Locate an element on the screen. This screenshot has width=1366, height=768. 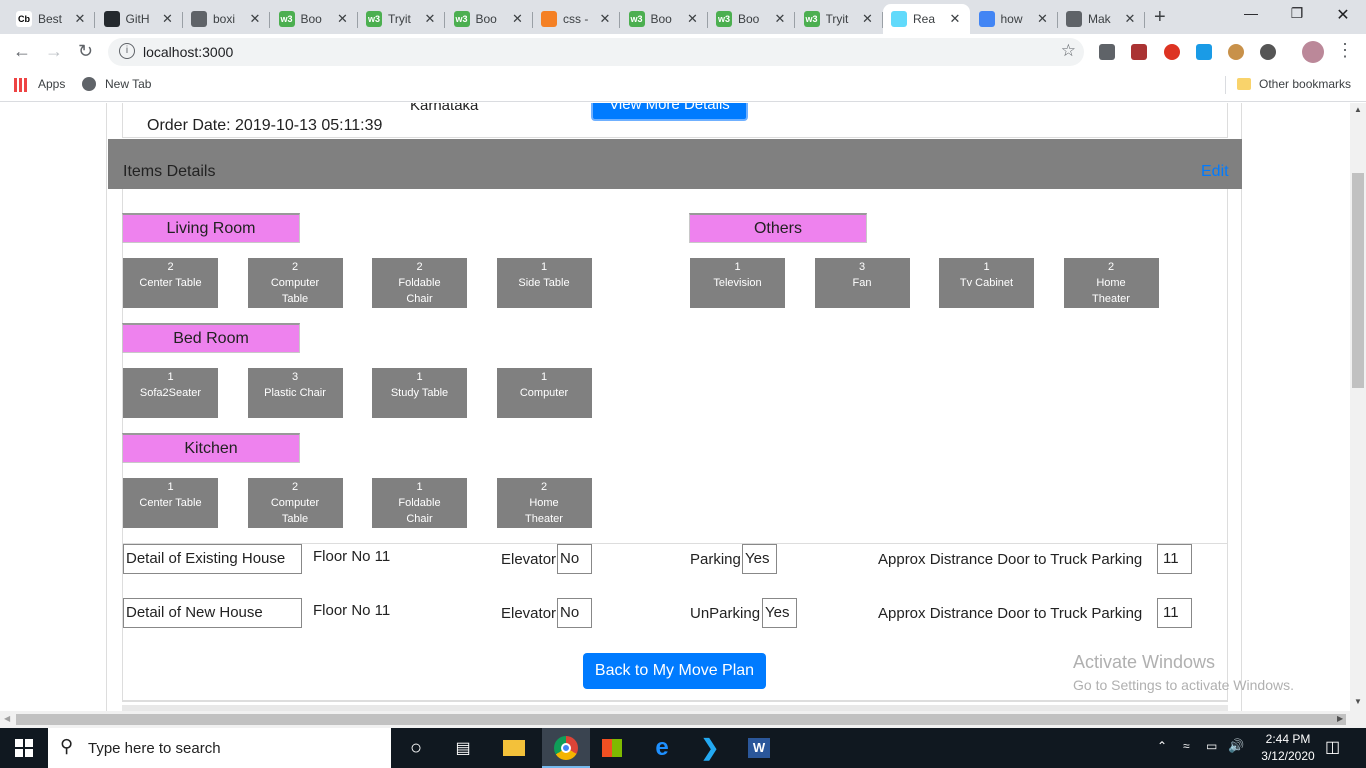
search-icon: ⚲ is located at coordinates (67, 746).